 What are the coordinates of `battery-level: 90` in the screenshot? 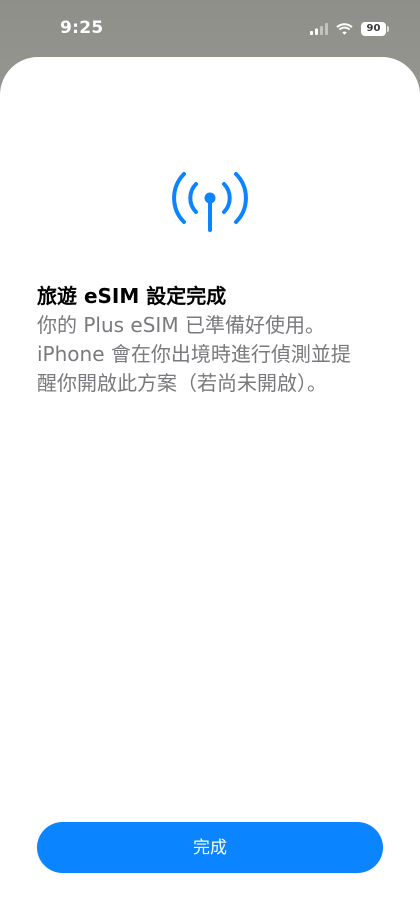 It's located at (373, 28).